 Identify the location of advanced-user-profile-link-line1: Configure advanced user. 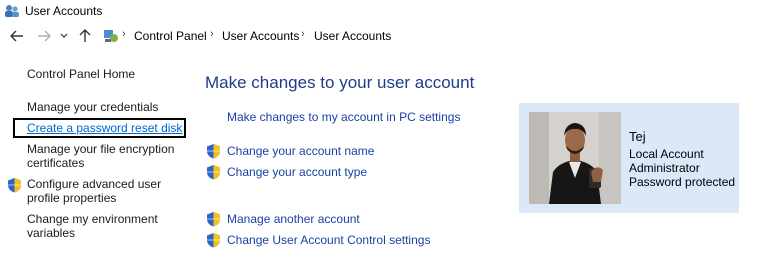
(94, 184).